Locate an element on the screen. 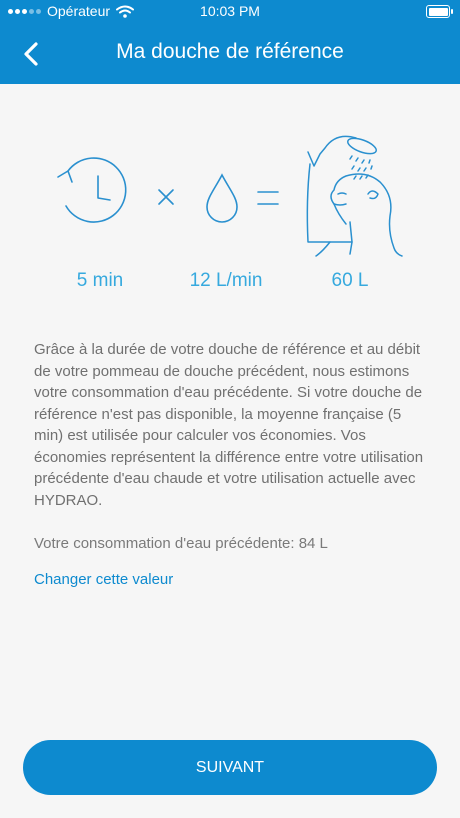 This screenshot has width=460, height=818. status-bar: Opérateur 10:03 PM is located at coordinates (230, 12).